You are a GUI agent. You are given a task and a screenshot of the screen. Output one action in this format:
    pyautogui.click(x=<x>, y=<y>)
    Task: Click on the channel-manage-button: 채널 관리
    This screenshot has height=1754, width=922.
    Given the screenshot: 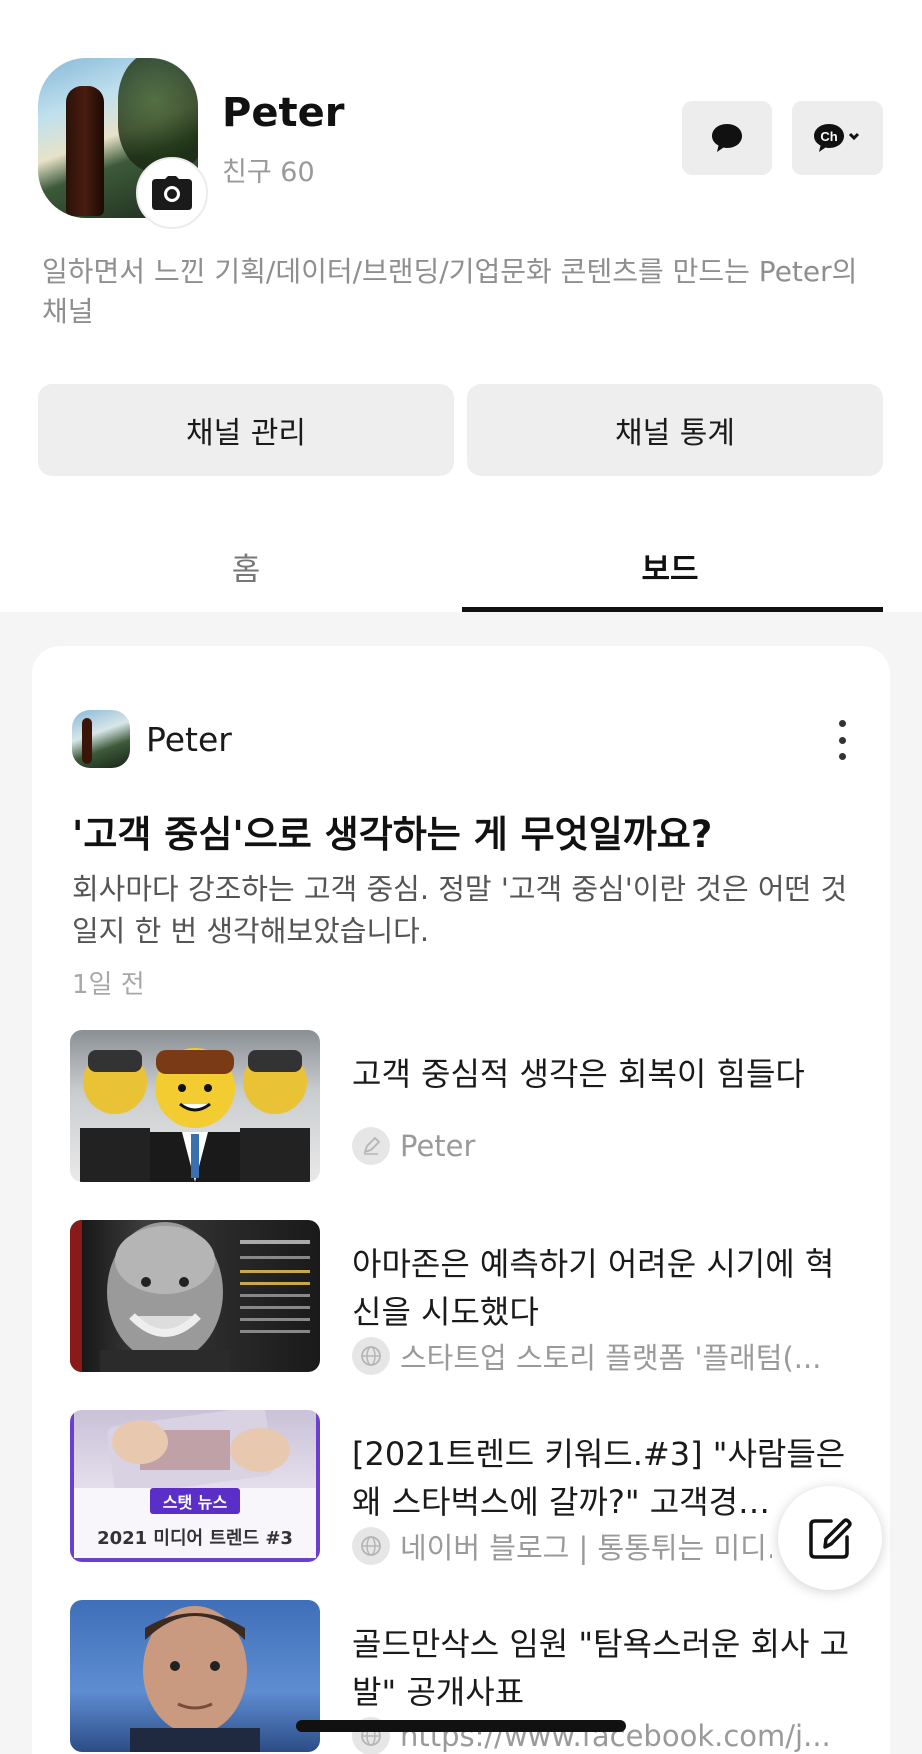 What is the action you would take?
    pyautogui.click(x=246, y=430)
    